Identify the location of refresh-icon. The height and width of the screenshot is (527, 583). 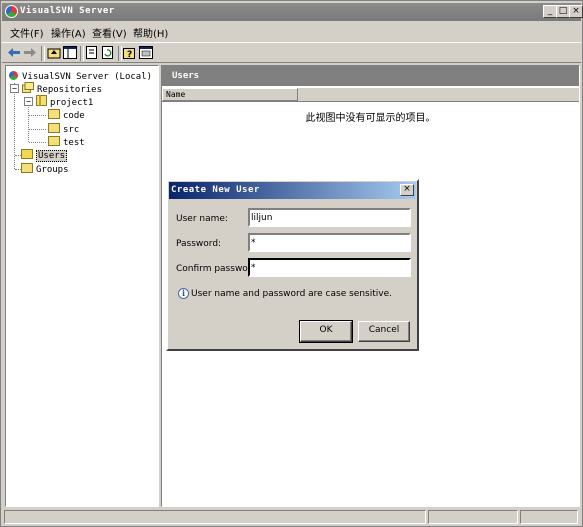
(108, 52).